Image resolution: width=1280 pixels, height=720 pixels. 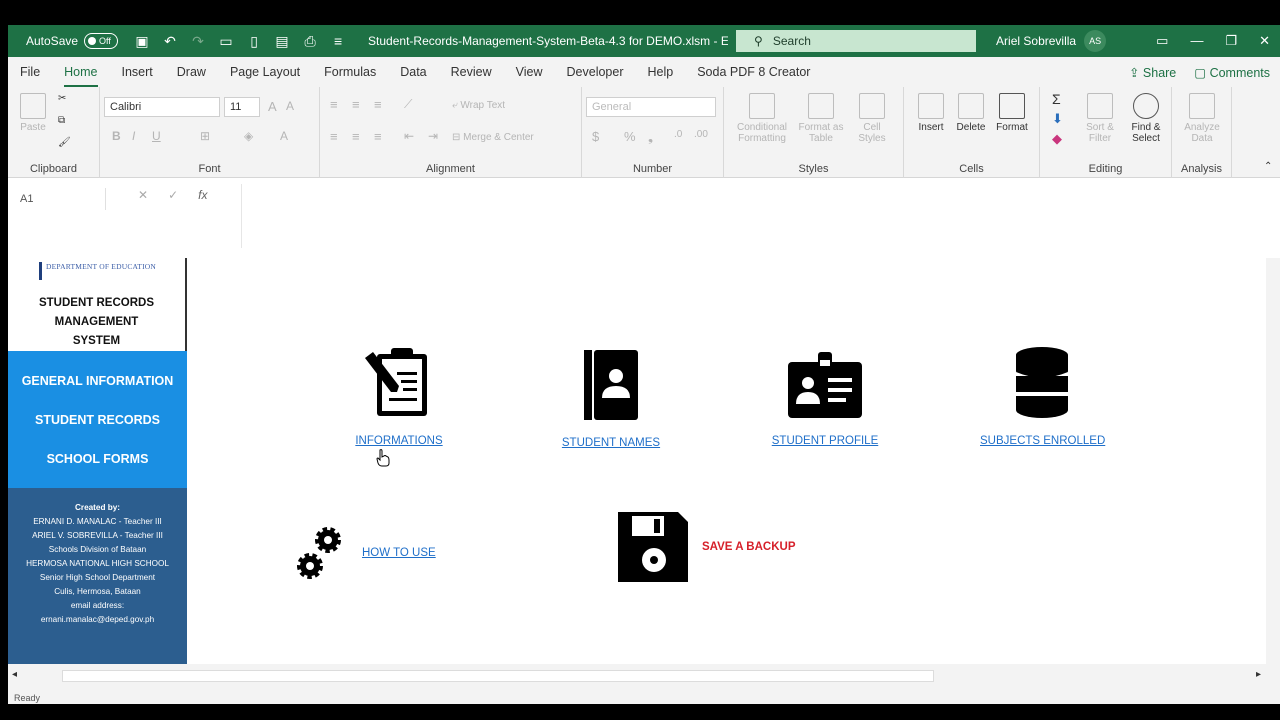 I want to click on orientation-icon: ⟋, so click(x=408, y=104).